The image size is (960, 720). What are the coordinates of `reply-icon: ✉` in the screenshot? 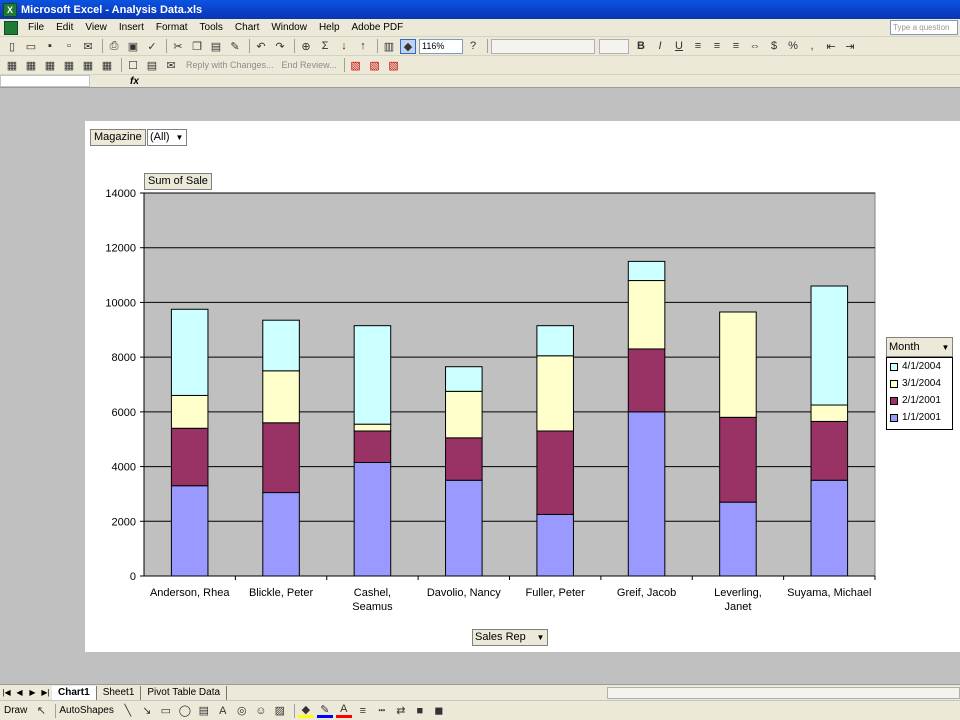 It's located at (171, 65).